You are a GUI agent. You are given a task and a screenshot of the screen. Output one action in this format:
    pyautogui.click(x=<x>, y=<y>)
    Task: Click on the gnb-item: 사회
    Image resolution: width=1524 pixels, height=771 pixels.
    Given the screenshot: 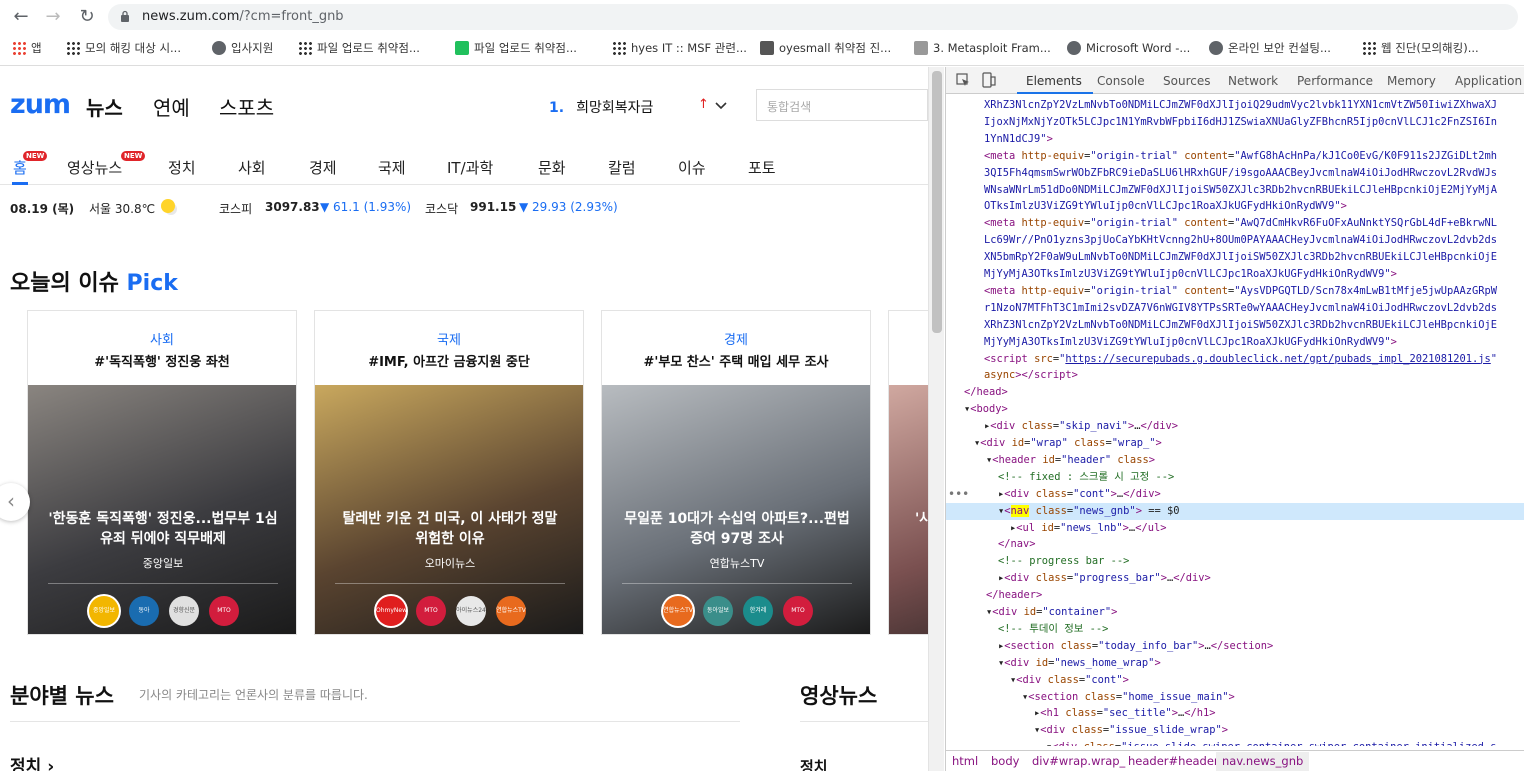 What is the action you would take?
    pyautogui.click(x=252, y=167)
    